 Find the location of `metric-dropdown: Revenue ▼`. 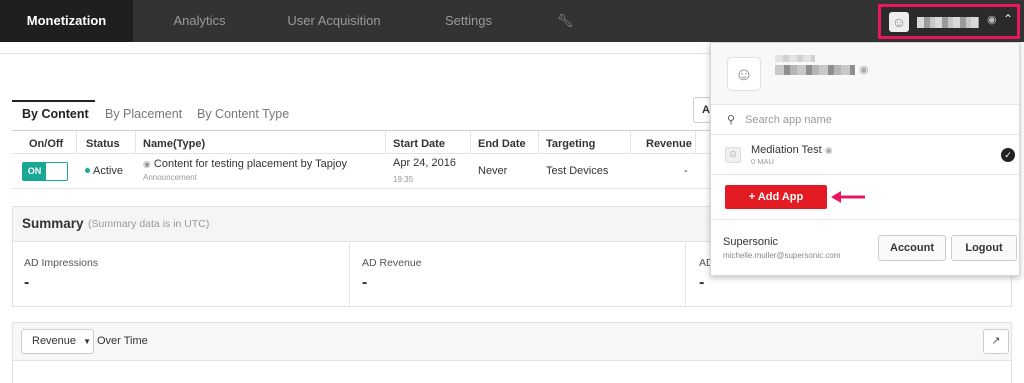

metric-dropdown: Revenue ▼ is located at coordinates (57, 341).